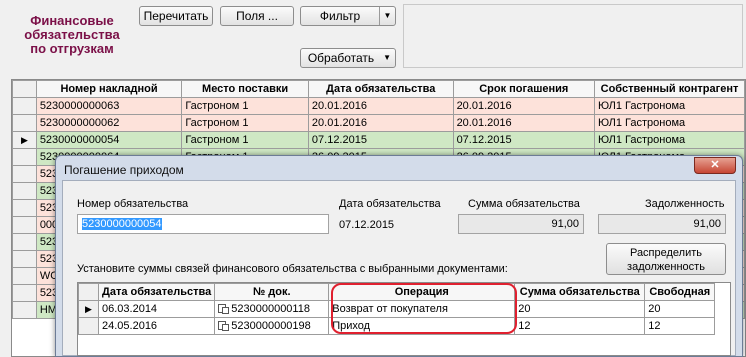 Image resolution: width=746 pixels, height=357 pixels. What do you see at coordinates (109, 89) in the screenshot?
I see `col-header-invoice-number: Номер накладной` at bounding box center [109, 89].